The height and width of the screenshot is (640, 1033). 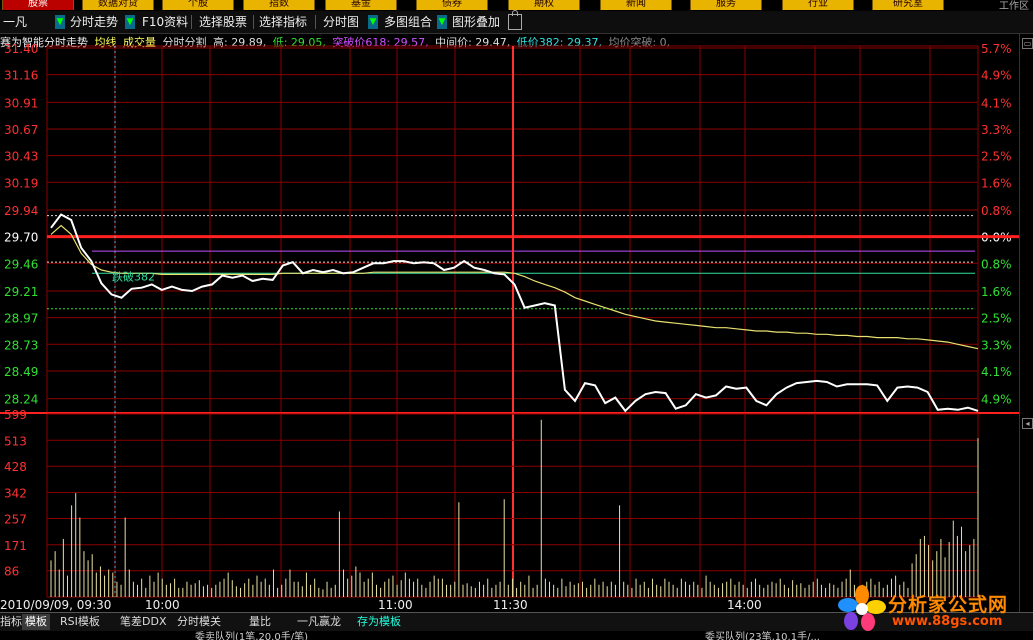 I want to click on right-edge-panel: ▭ ◂, so click(x=1026, y=323).